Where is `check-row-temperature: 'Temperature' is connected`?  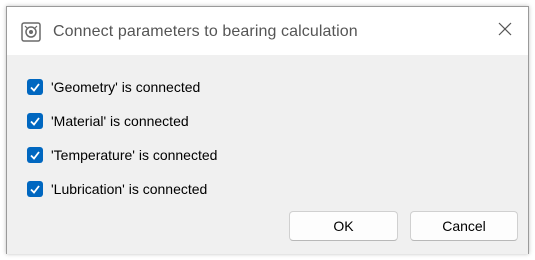 check-row-temperature: 'Temperature' is connected is located at coordinates (122, 155).